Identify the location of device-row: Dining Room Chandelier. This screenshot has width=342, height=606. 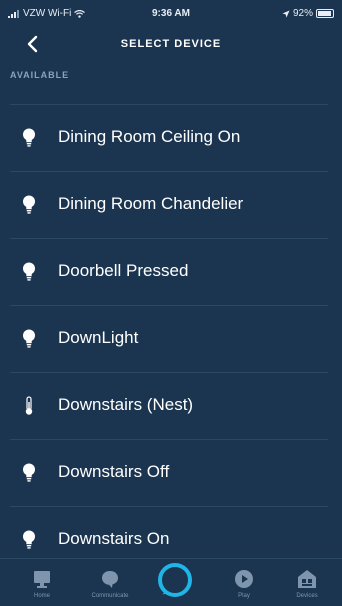
(169, 204).